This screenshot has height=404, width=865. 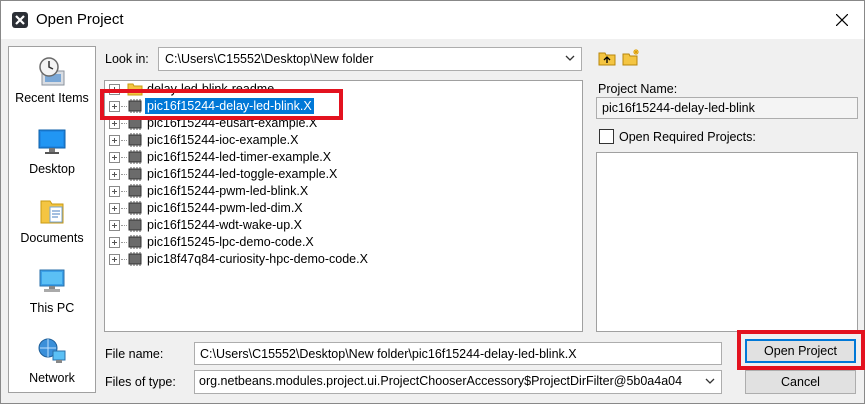 What do you see at coordinates (340, 140) in the screenshot?
I see `list-item: pic16f15244-ioc-example.X` at bounding box center [340, 140].